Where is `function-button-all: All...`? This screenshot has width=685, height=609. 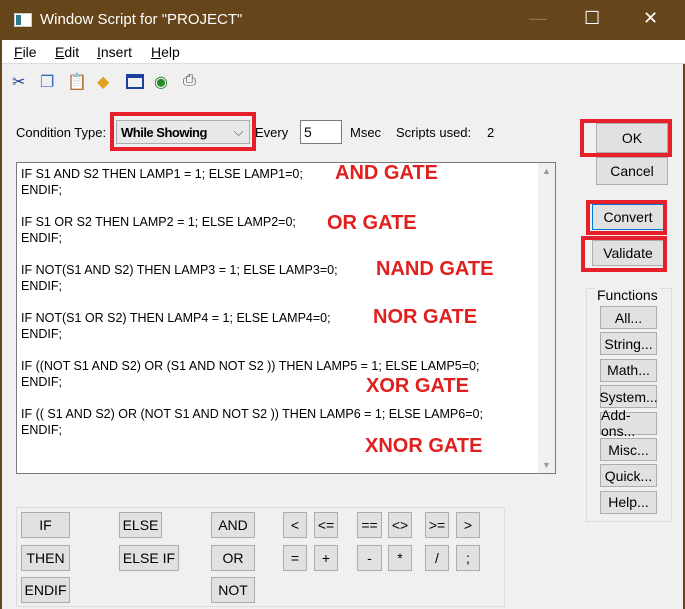
function-button-all: All... is located at coordinates (628, 317).